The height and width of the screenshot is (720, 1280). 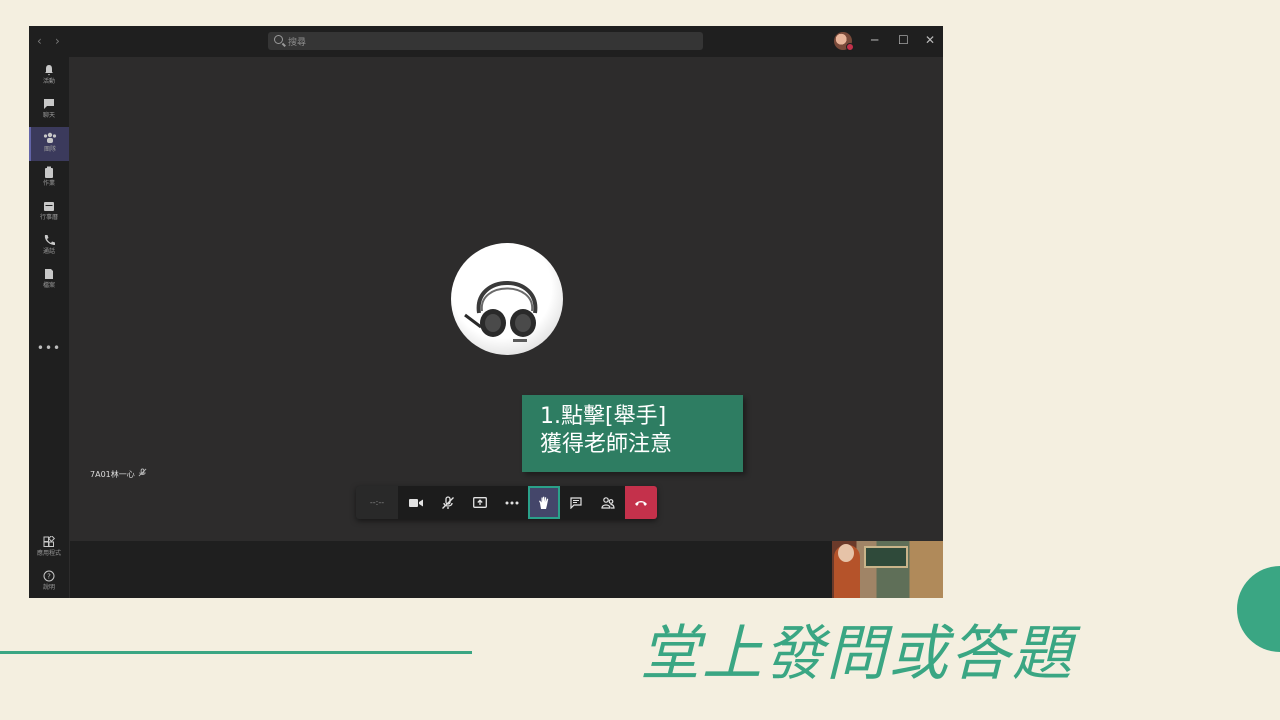 What do you see at coordinates (48, 81) in the screenshot?
I see `rail-label: 活動` at bounding box center [48, 81].